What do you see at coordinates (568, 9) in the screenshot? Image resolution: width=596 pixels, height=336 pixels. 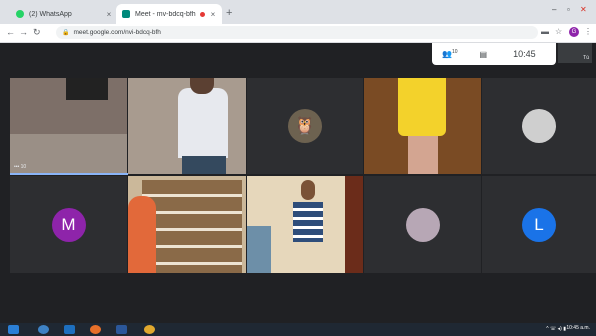 I see `maximize-button: ▫` at bounding box center [568, 9].